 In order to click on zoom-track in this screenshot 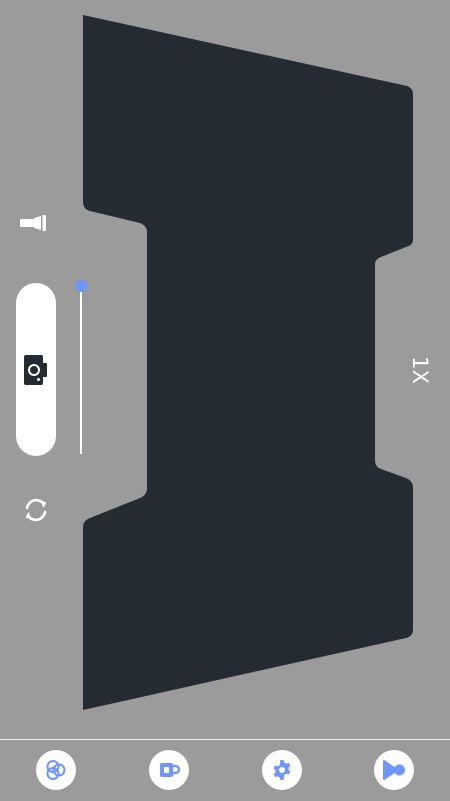, I will do `click(81, 370)`.